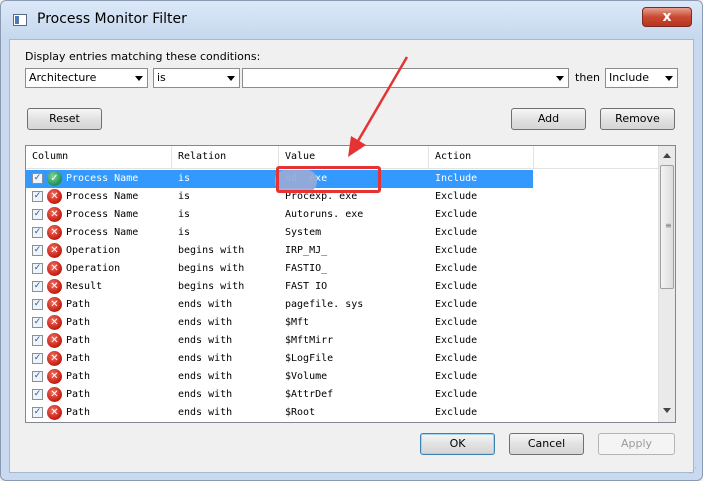  What do you see at coordinates (693, 470) in the screenshot?
I see `resize-grip-icon: ⋰` at bounding box center [693, 470].